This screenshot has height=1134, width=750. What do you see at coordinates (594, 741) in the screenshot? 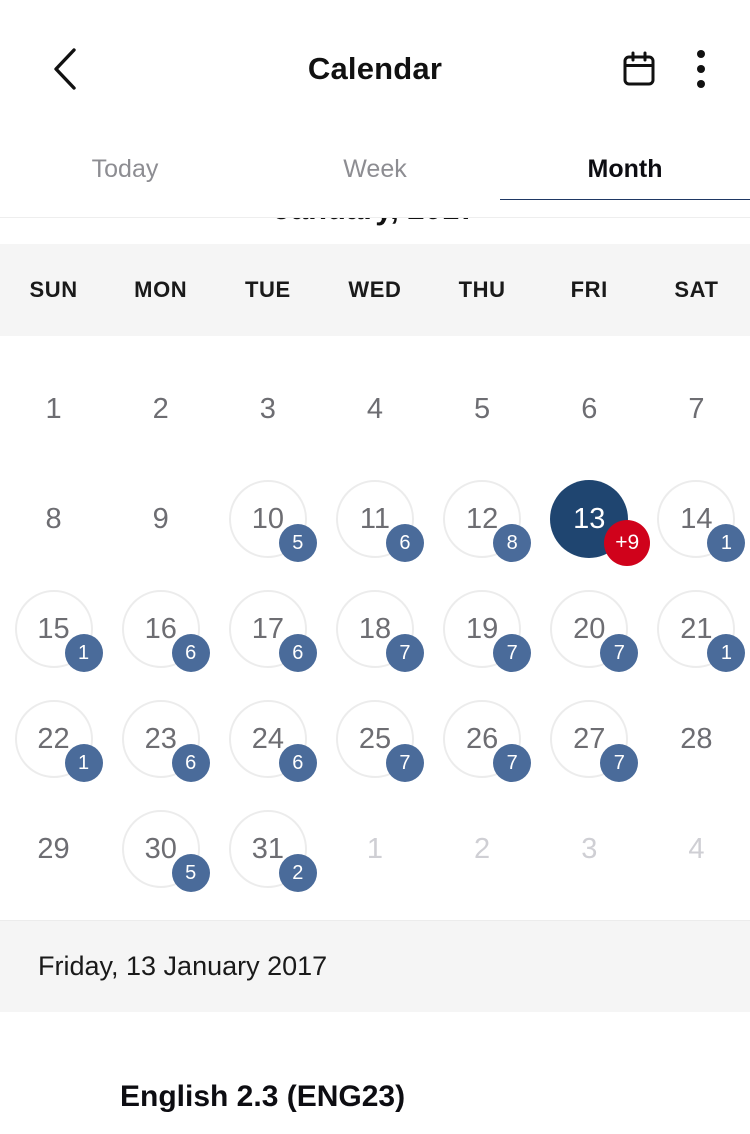
I see `day-ring: 27 7` at bounding box center [594, 741].